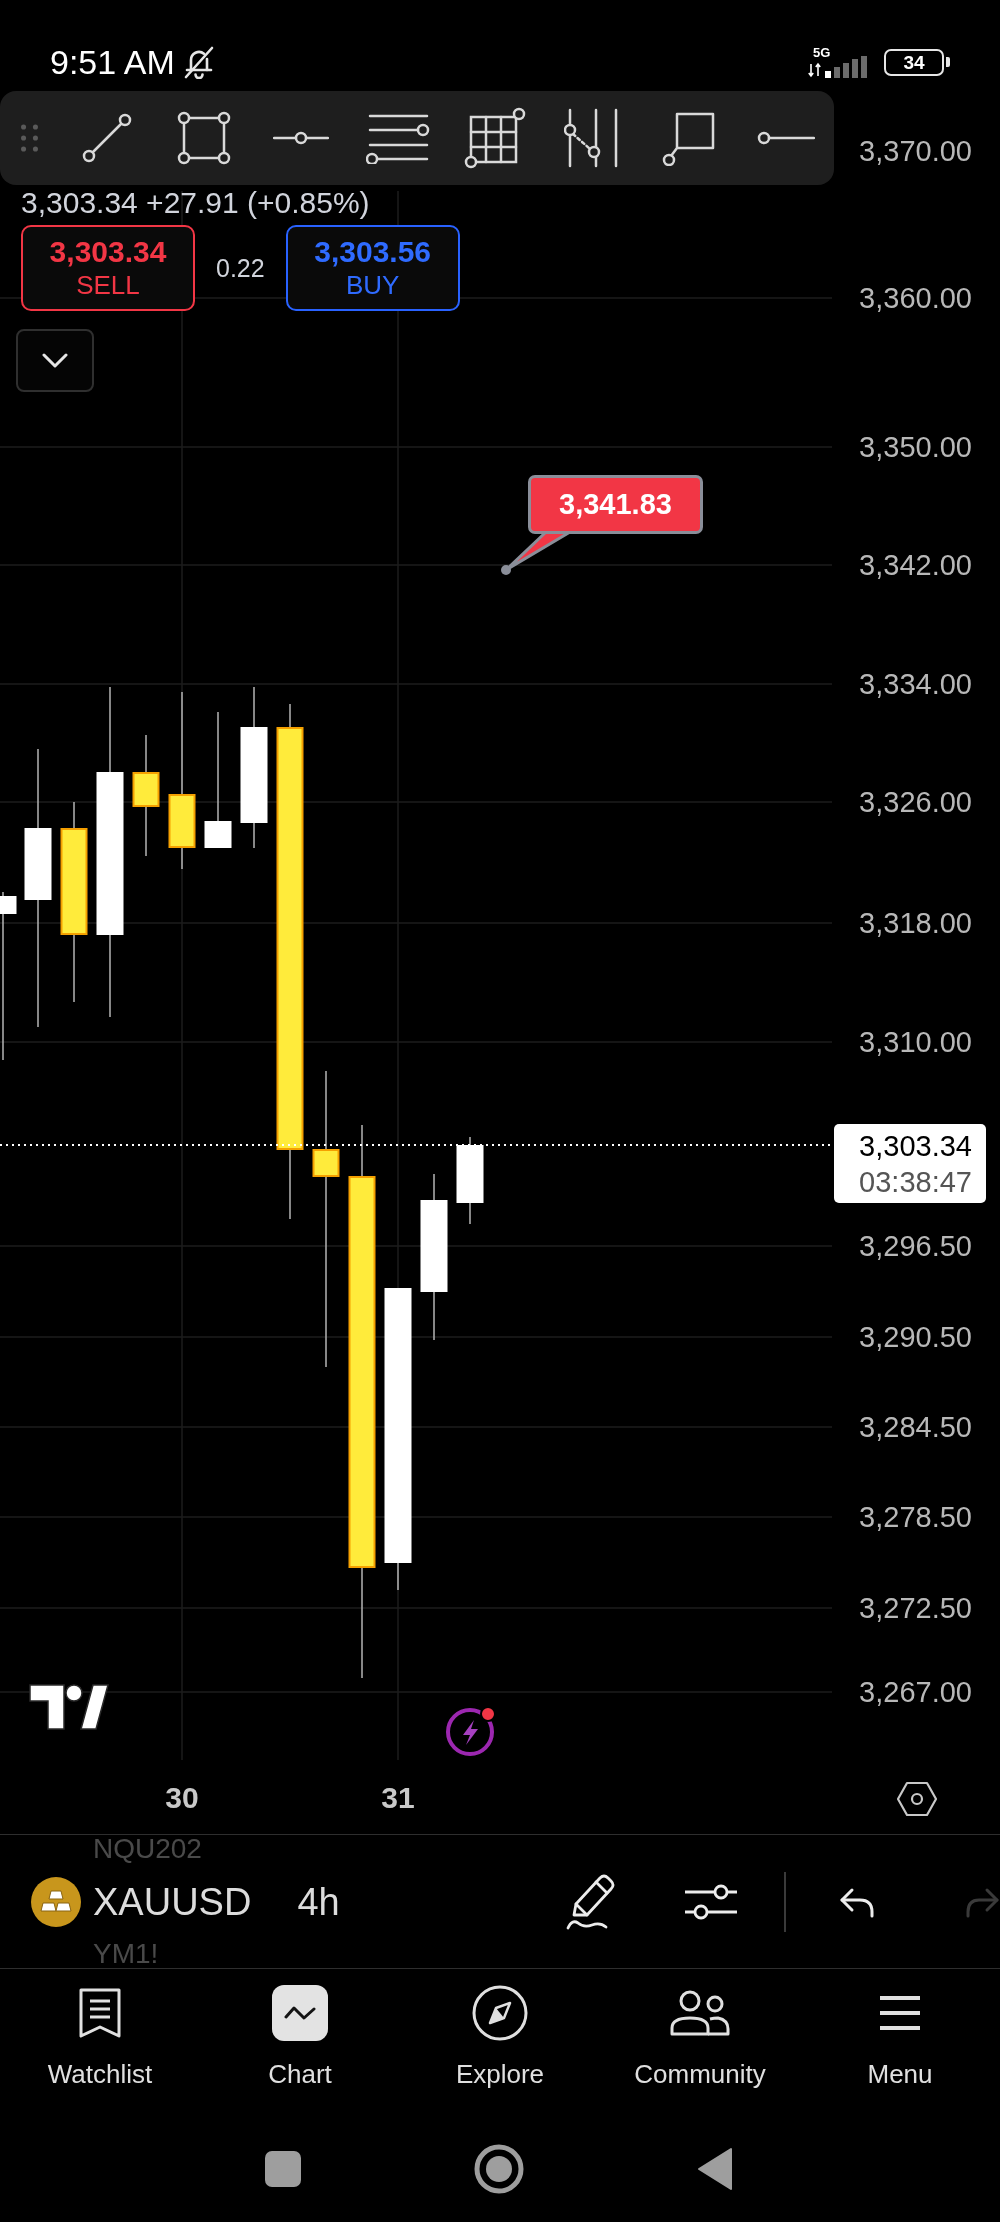  I want to click on interval-button: 4h, so click(318, 1901).